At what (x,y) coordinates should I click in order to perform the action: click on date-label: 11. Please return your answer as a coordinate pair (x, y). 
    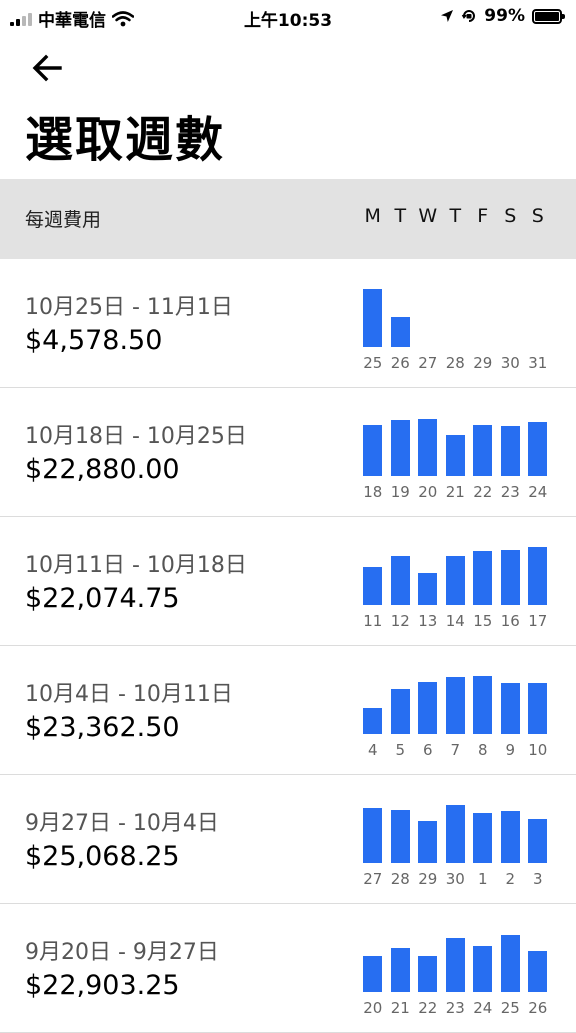
    Looking at the image, I should click on (373, 621).